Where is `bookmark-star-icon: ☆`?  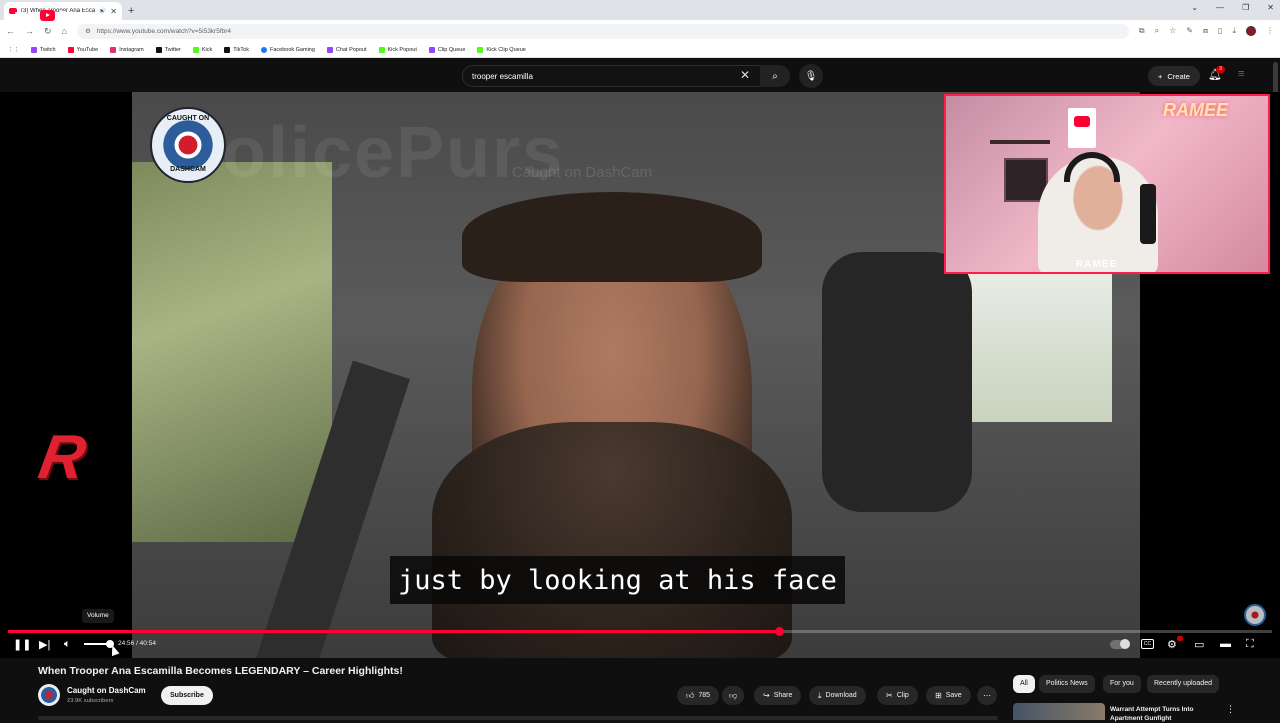 bookmark-star-icon: ☆ is located at coordinates (1172, 31).